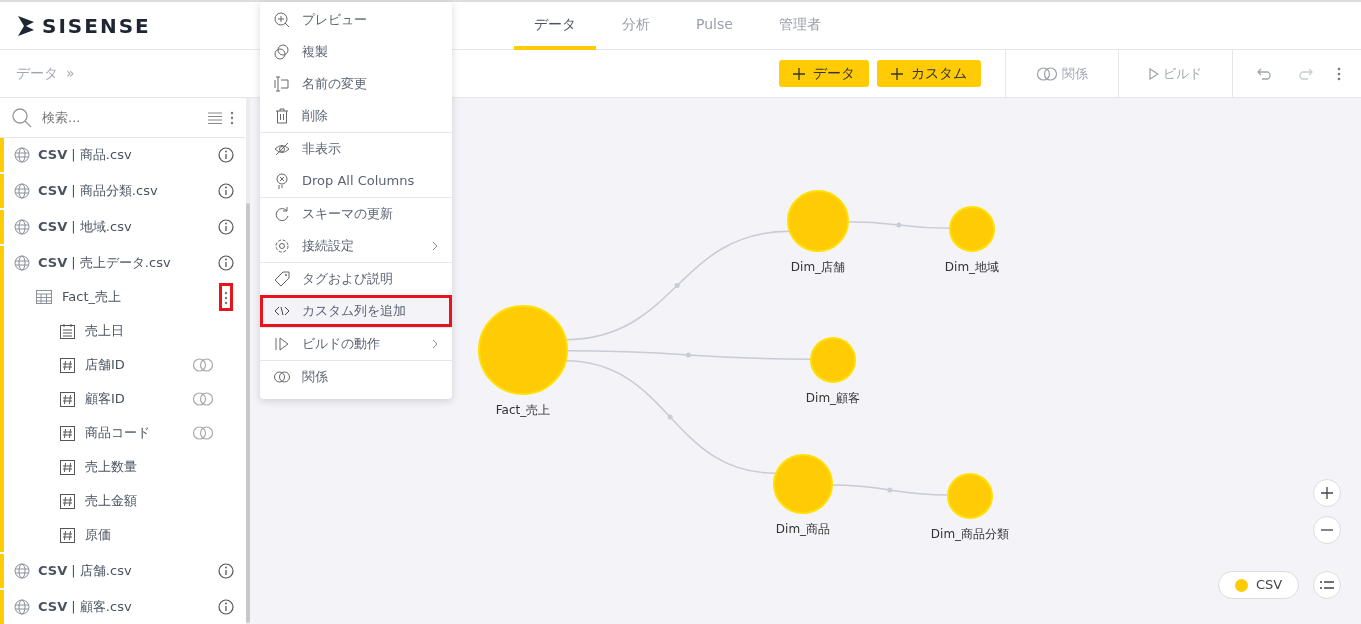 The image size is (1361, 624). What do you see at coordinates (44, 297) in the screenshot?
I see `table-icon` at bounding box center [44, 297].